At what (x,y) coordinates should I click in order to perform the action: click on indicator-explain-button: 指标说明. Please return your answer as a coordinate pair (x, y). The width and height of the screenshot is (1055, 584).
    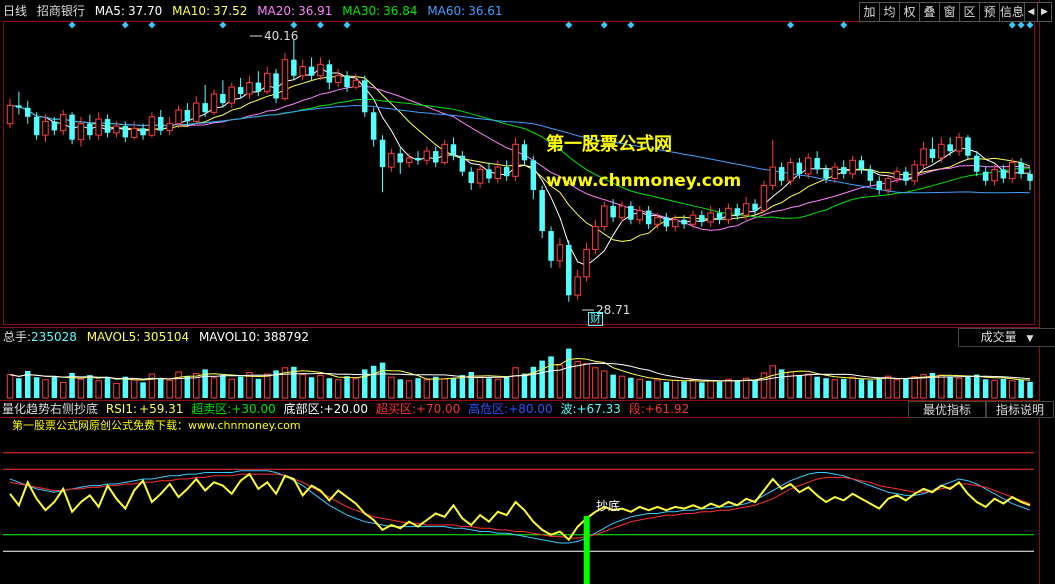
    Looking at the image, I should click on (1020, 409).